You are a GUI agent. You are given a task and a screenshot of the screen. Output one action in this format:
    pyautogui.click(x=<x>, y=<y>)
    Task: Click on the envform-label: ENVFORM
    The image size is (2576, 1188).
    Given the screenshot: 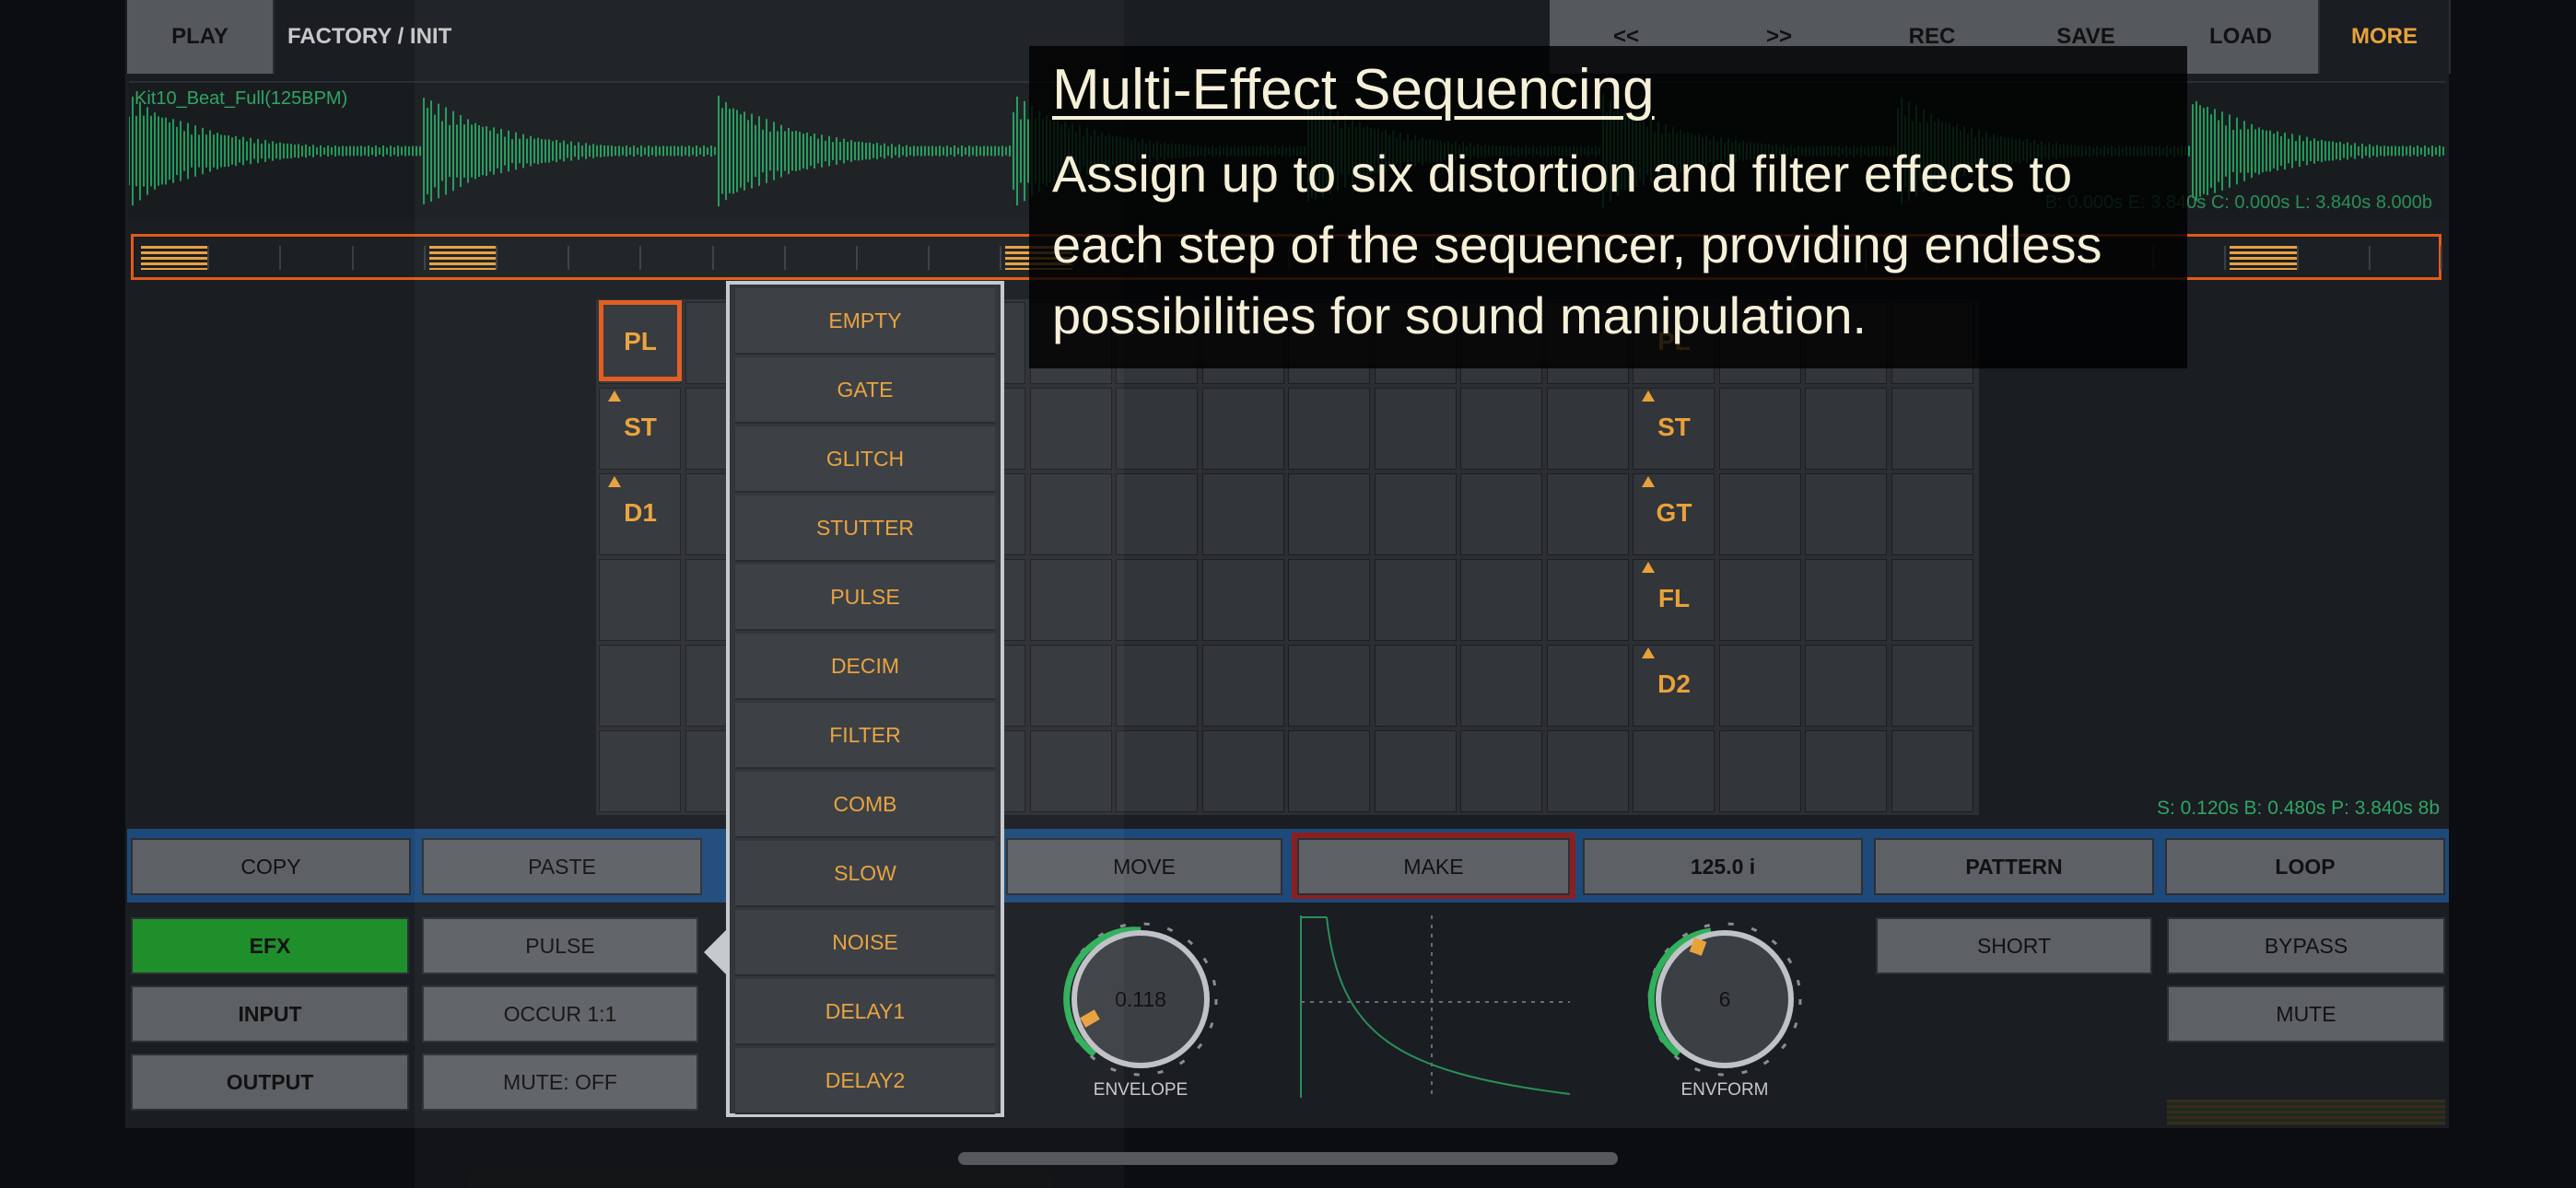 What is the action you would take?
    pyautogui.click(x=1724, y=1090)
    